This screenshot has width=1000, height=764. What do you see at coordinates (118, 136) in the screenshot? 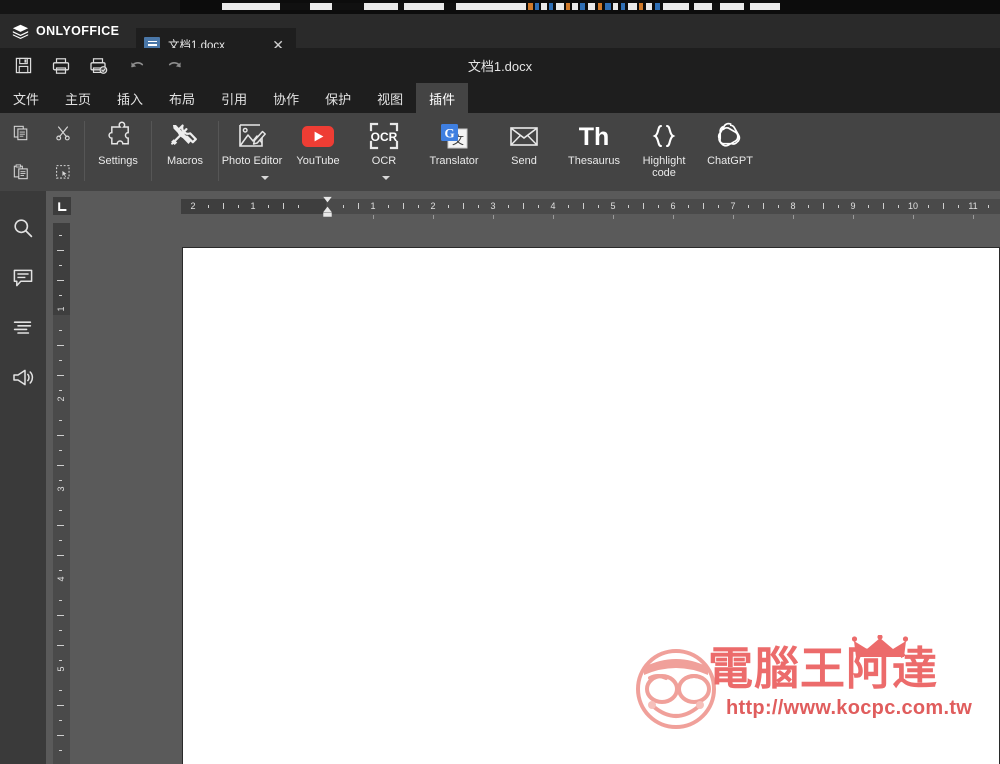
I see `puzzle-icon` at bounding box center [118, 136].